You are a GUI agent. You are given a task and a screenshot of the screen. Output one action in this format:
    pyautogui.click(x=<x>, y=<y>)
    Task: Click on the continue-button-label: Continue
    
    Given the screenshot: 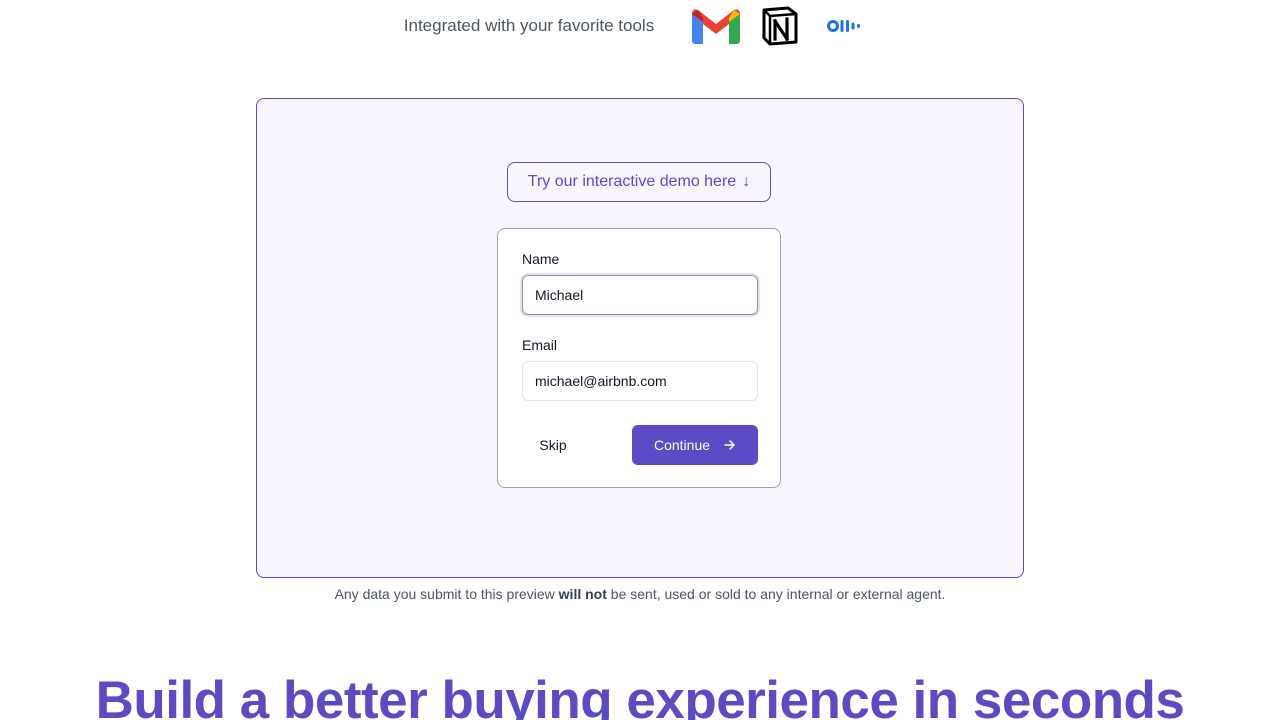 What is the action you would take?
    pyautogui.click(x=682, y=445)
    